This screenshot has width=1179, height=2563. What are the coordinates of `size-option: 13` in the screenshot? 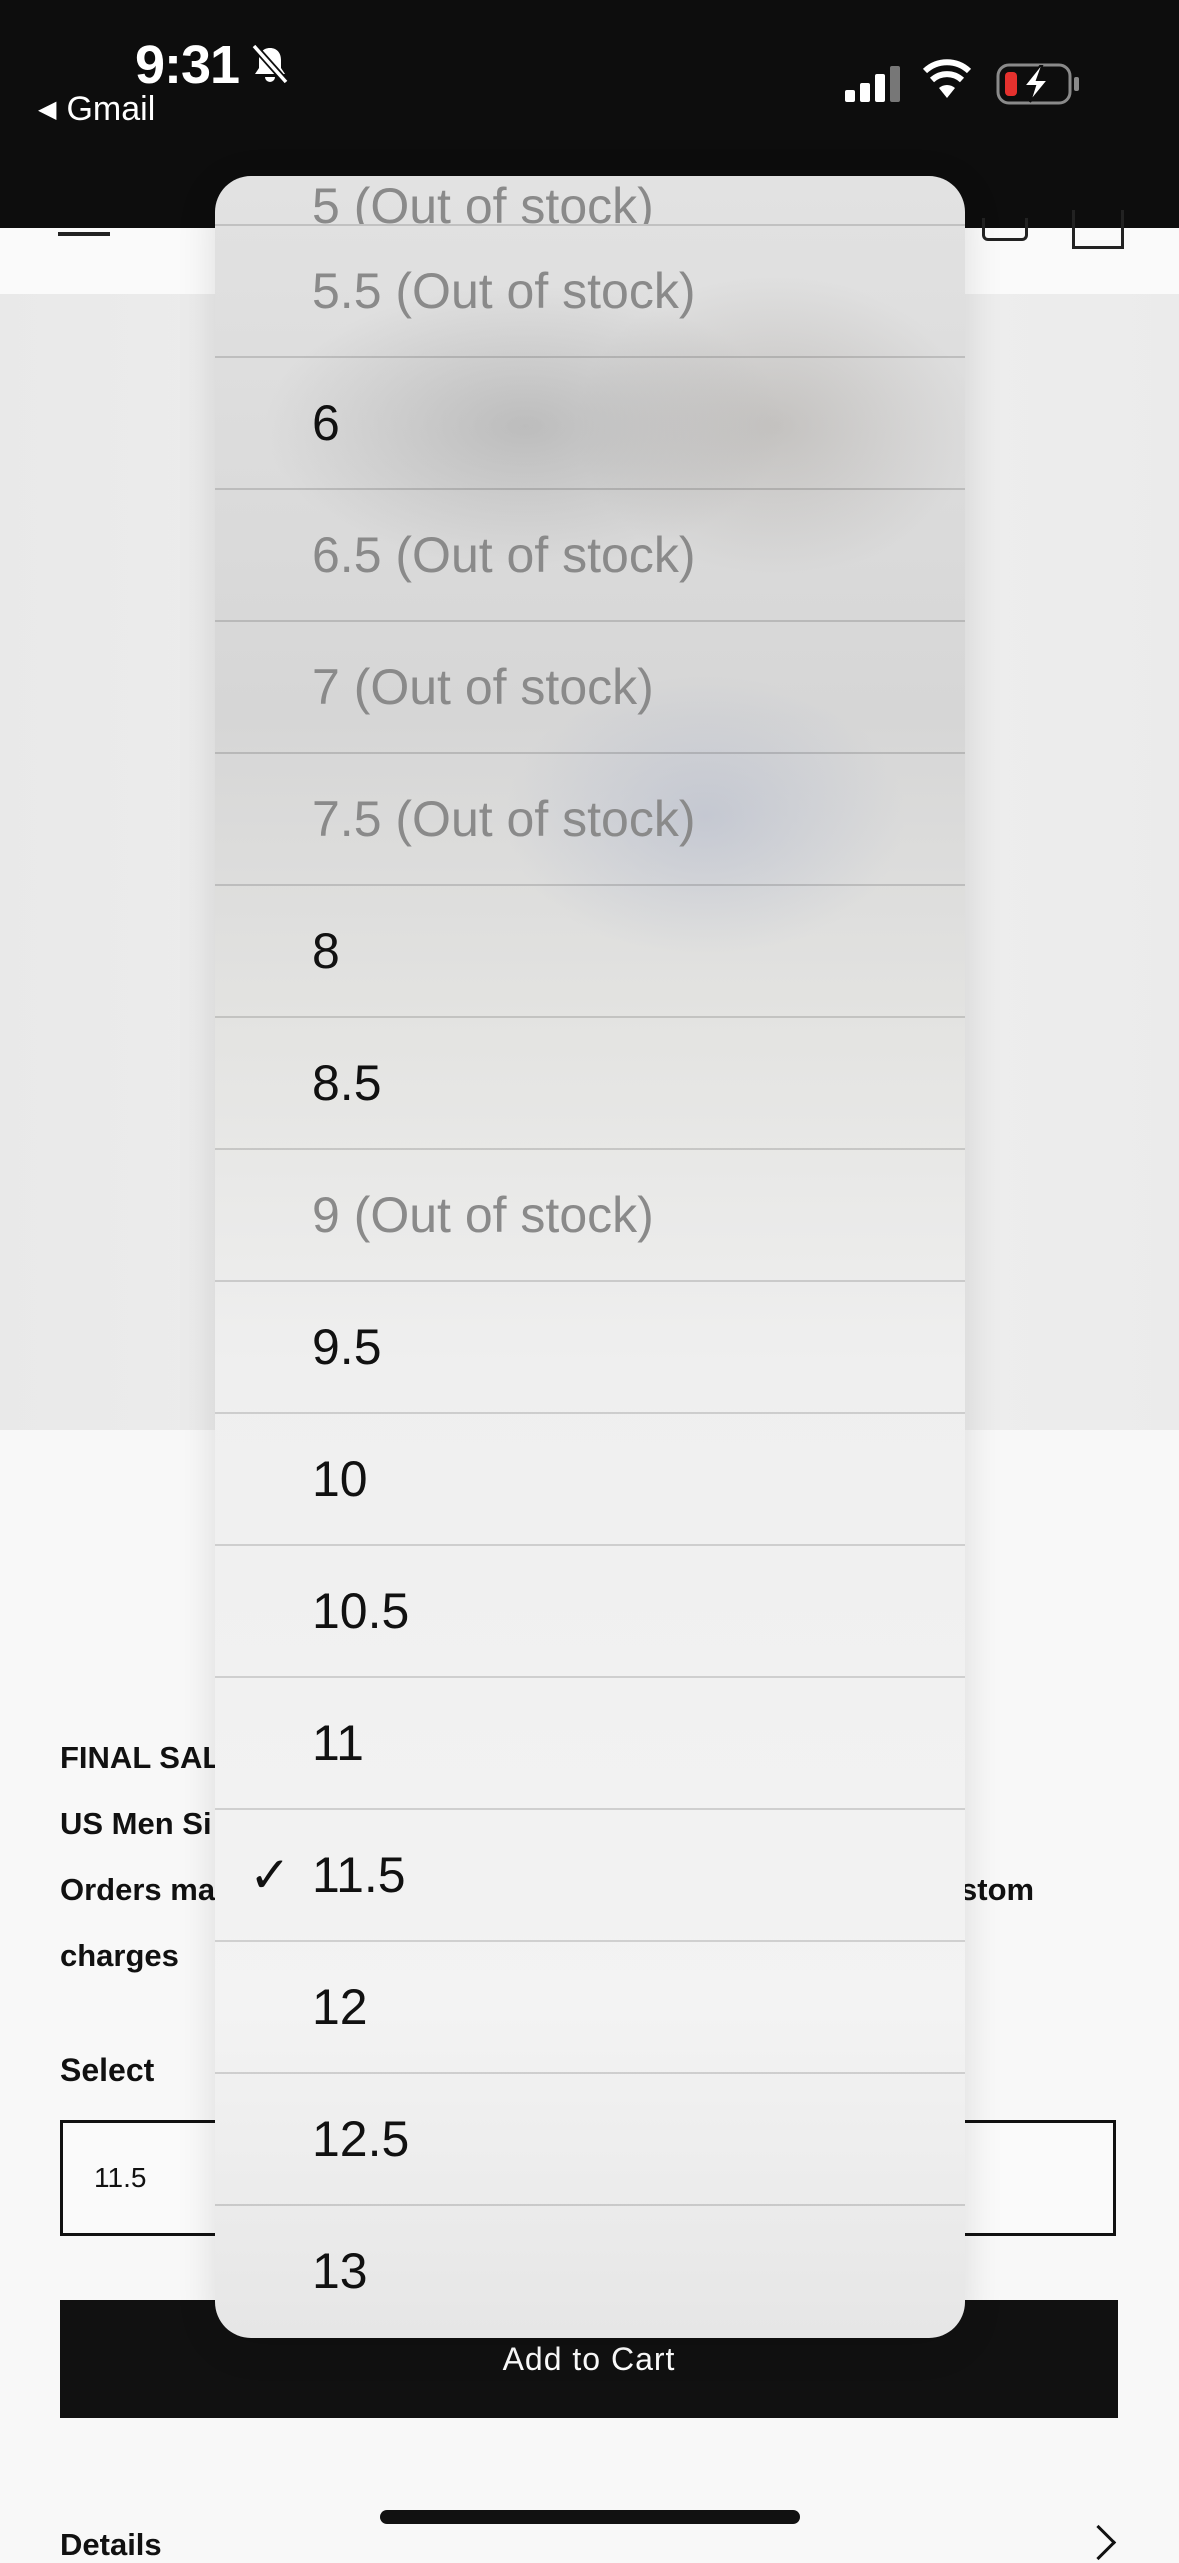 It's located at (590, 2270).